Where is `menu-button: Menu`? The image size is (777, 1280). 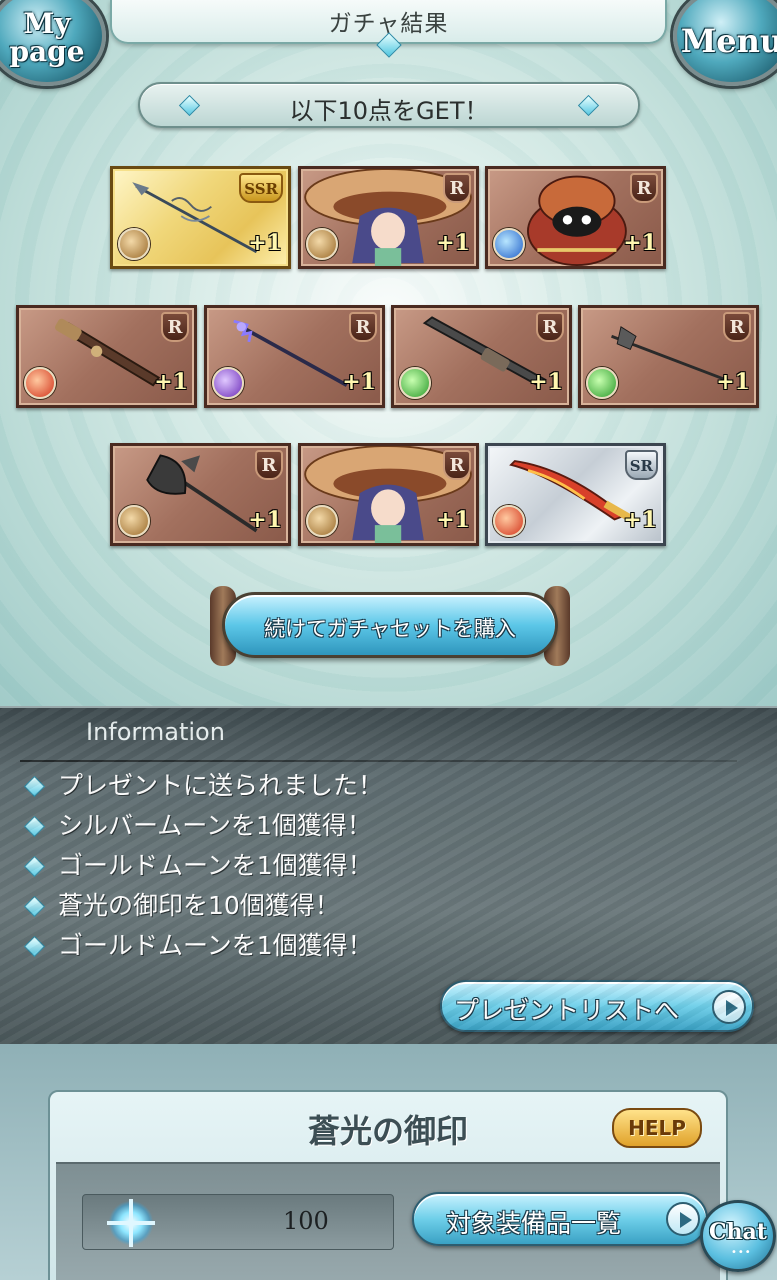
menu-button: Menu is located at coordinates (725, 43).